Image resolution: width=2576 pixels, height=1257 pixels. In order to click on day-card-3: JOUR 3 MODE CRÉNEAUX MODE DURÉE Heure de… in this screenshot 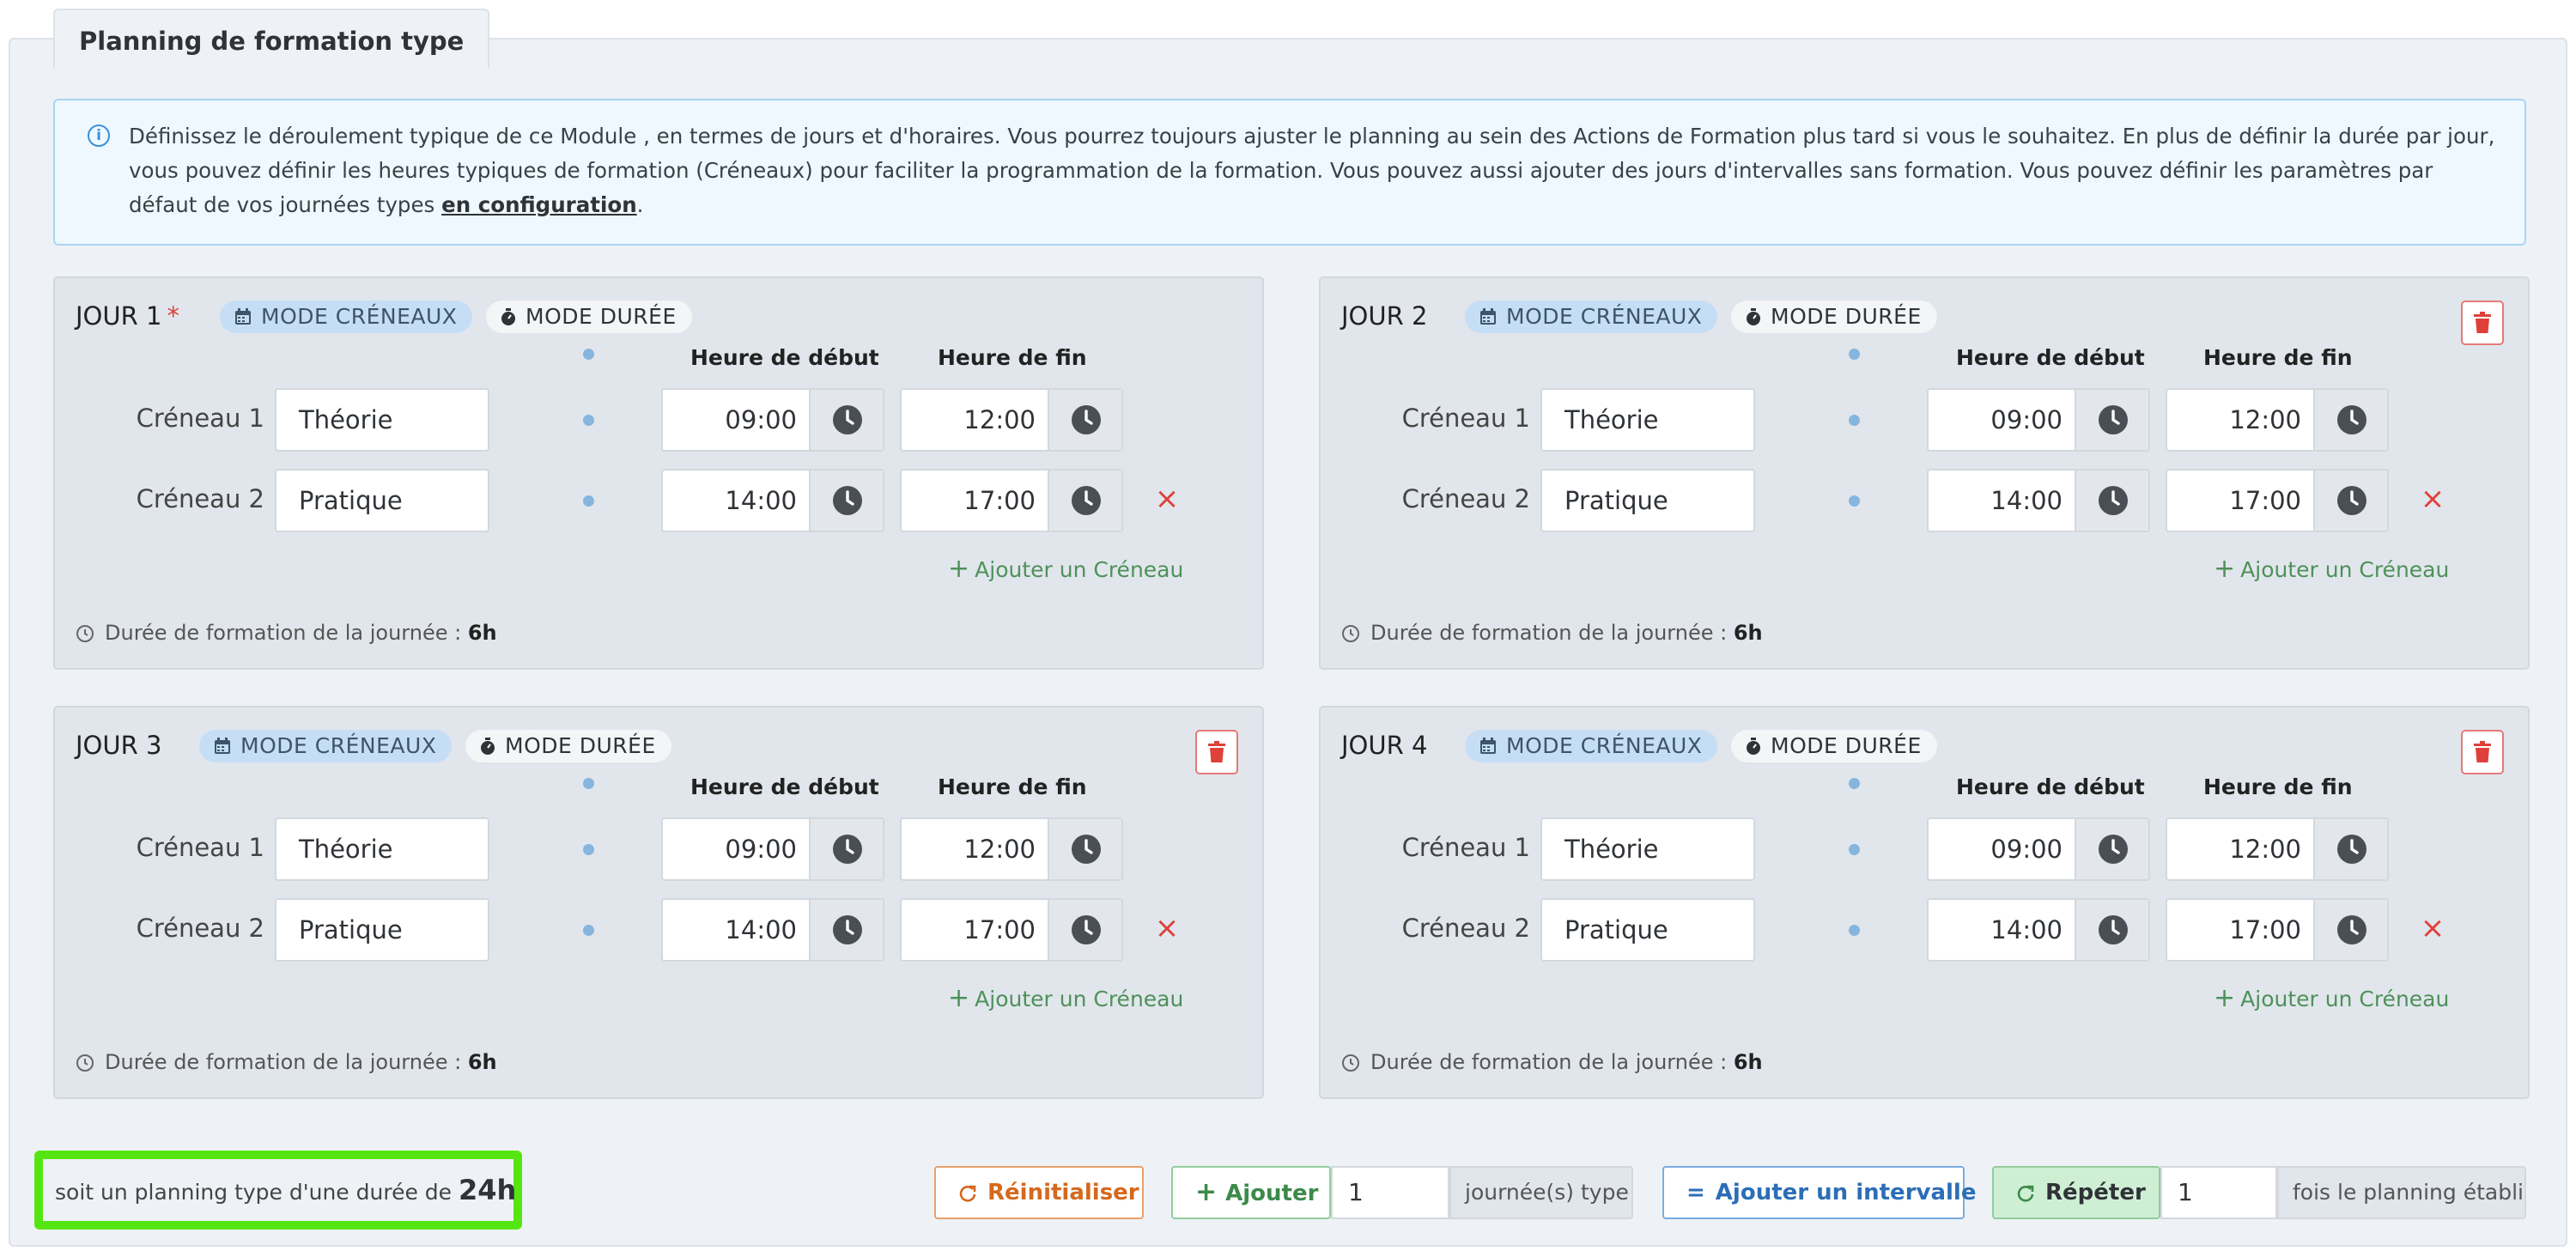, I will do `click(658, 902)`.